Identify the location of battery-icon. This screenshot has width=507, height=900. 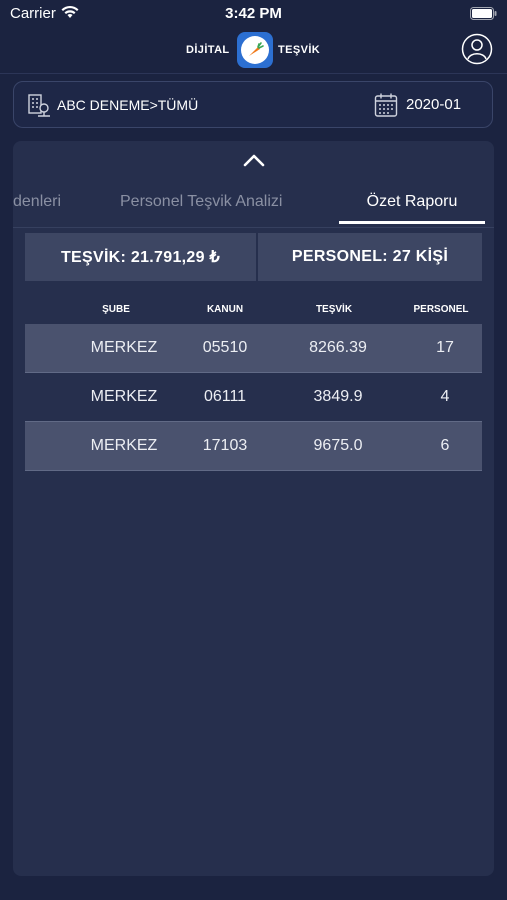
(483, 13).